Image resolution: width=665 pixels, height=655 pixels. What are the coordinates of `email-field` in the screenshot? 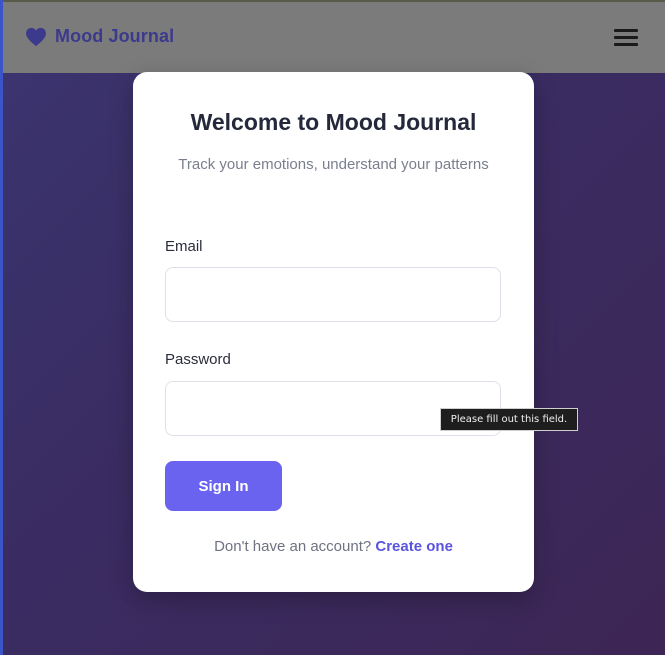 It's located at (333, 294).